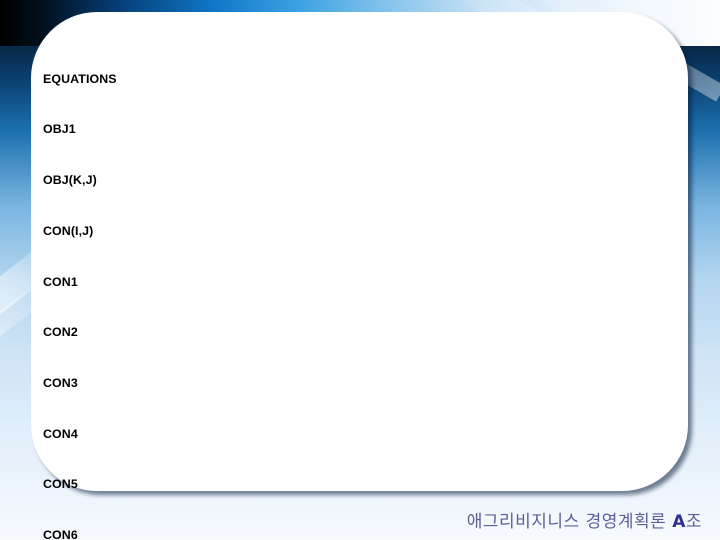 This screenshot has height=540, width=720. Describe the element at coordinates (60, 433) in the screenshot. I see `declaration-line: CON4` at that location.